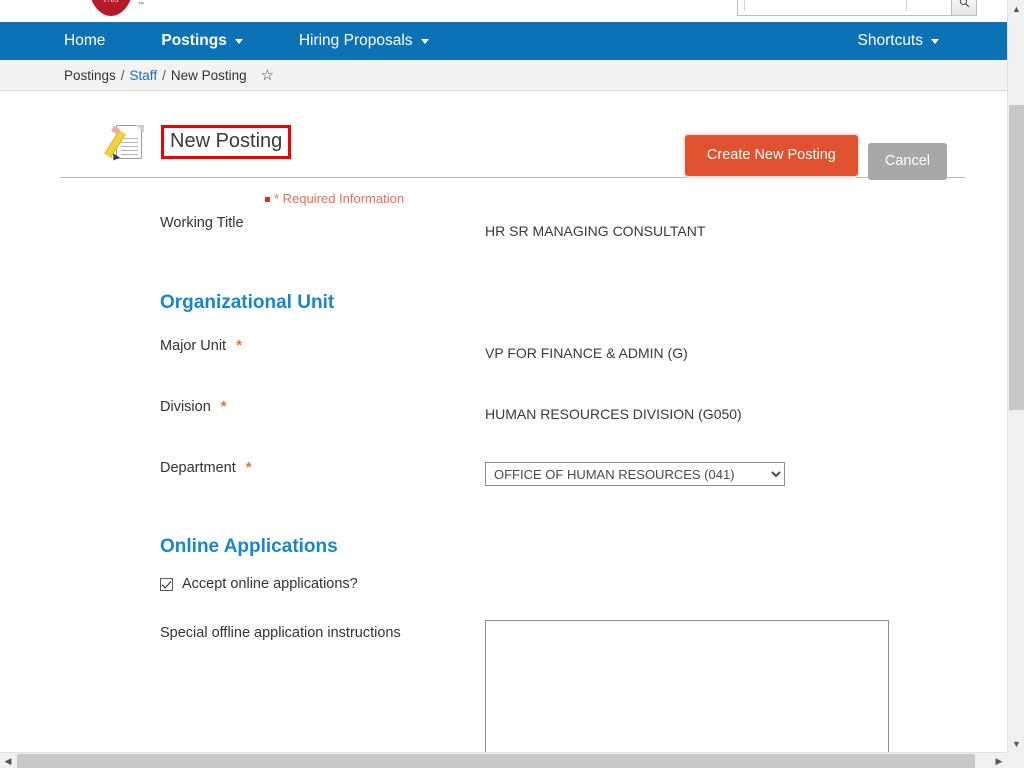  What do you see at coordinates (771, 155) in the screenshot?
I see `create-new-posting-button: Create New Posting` at bounding box center [771, 155].